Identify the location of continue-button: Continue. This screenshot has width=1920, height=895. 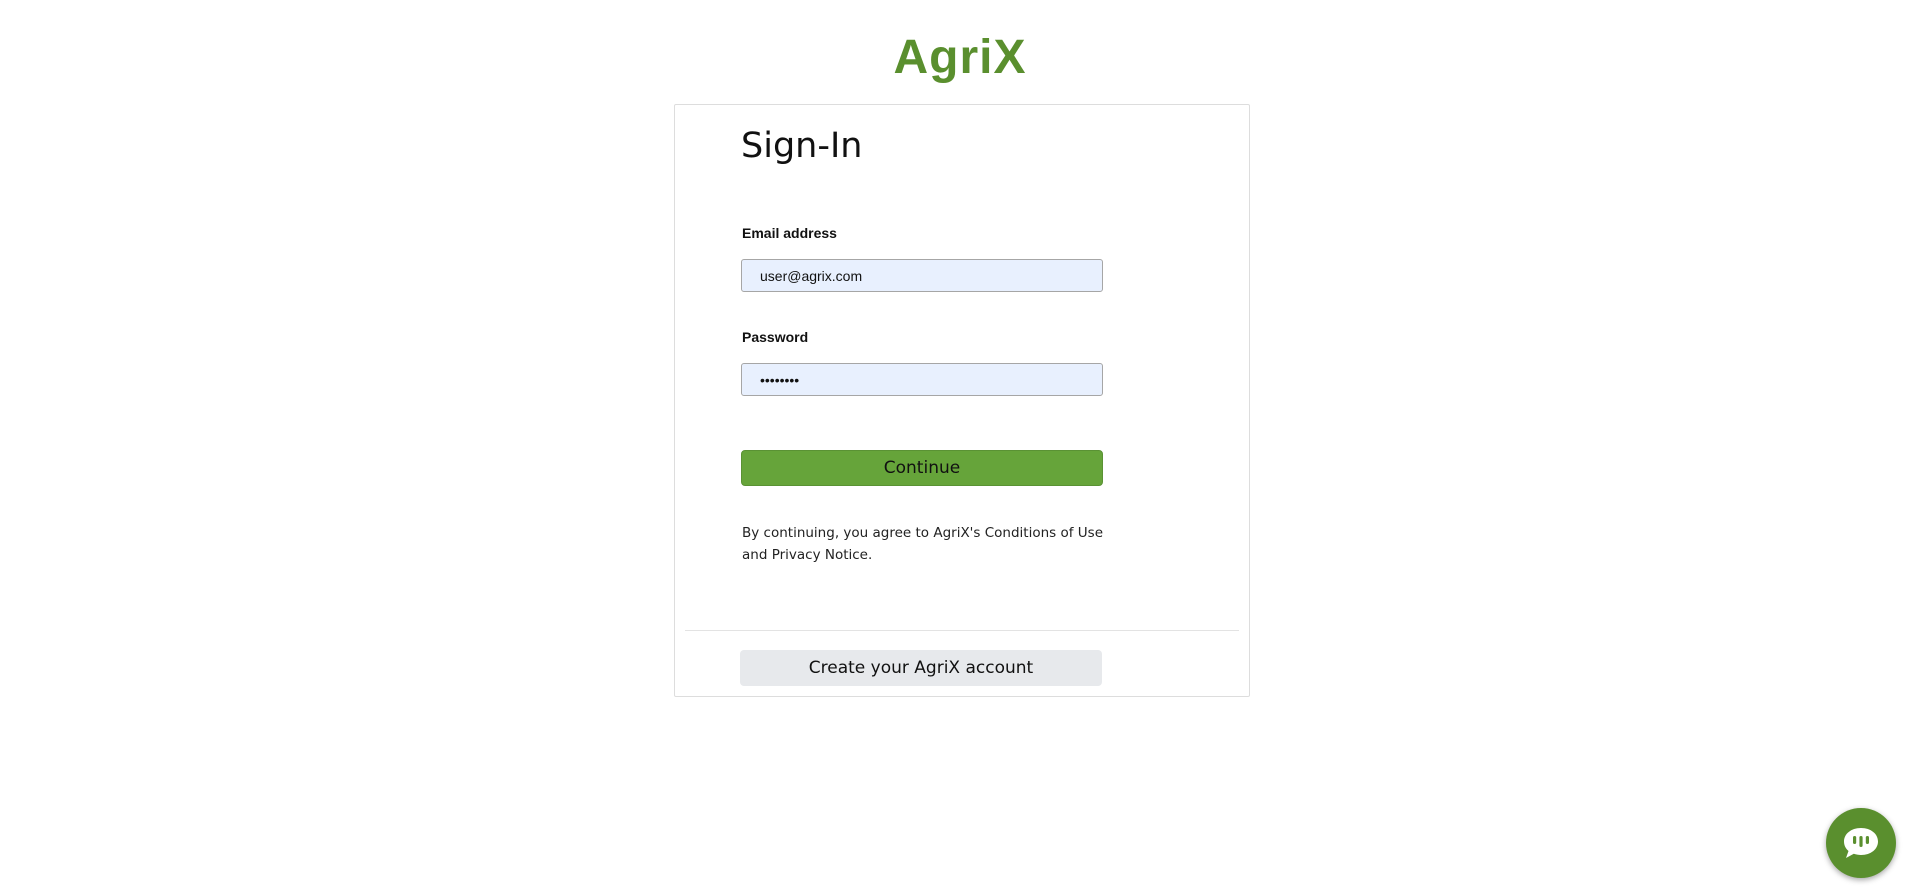
(922, 468).